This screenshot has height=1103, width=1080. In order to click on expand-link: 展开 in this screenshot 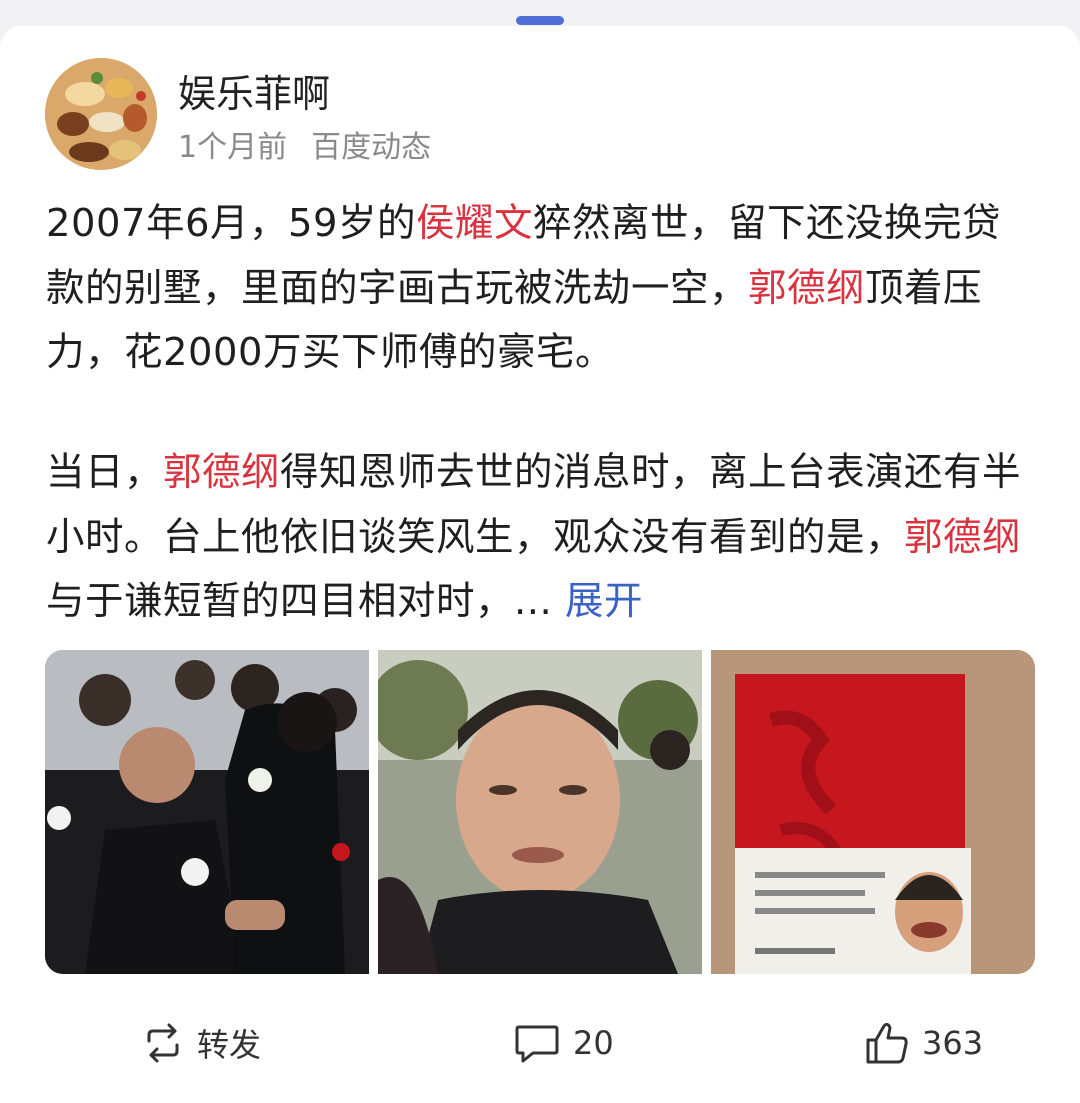, I will do `click(604, 601)`.